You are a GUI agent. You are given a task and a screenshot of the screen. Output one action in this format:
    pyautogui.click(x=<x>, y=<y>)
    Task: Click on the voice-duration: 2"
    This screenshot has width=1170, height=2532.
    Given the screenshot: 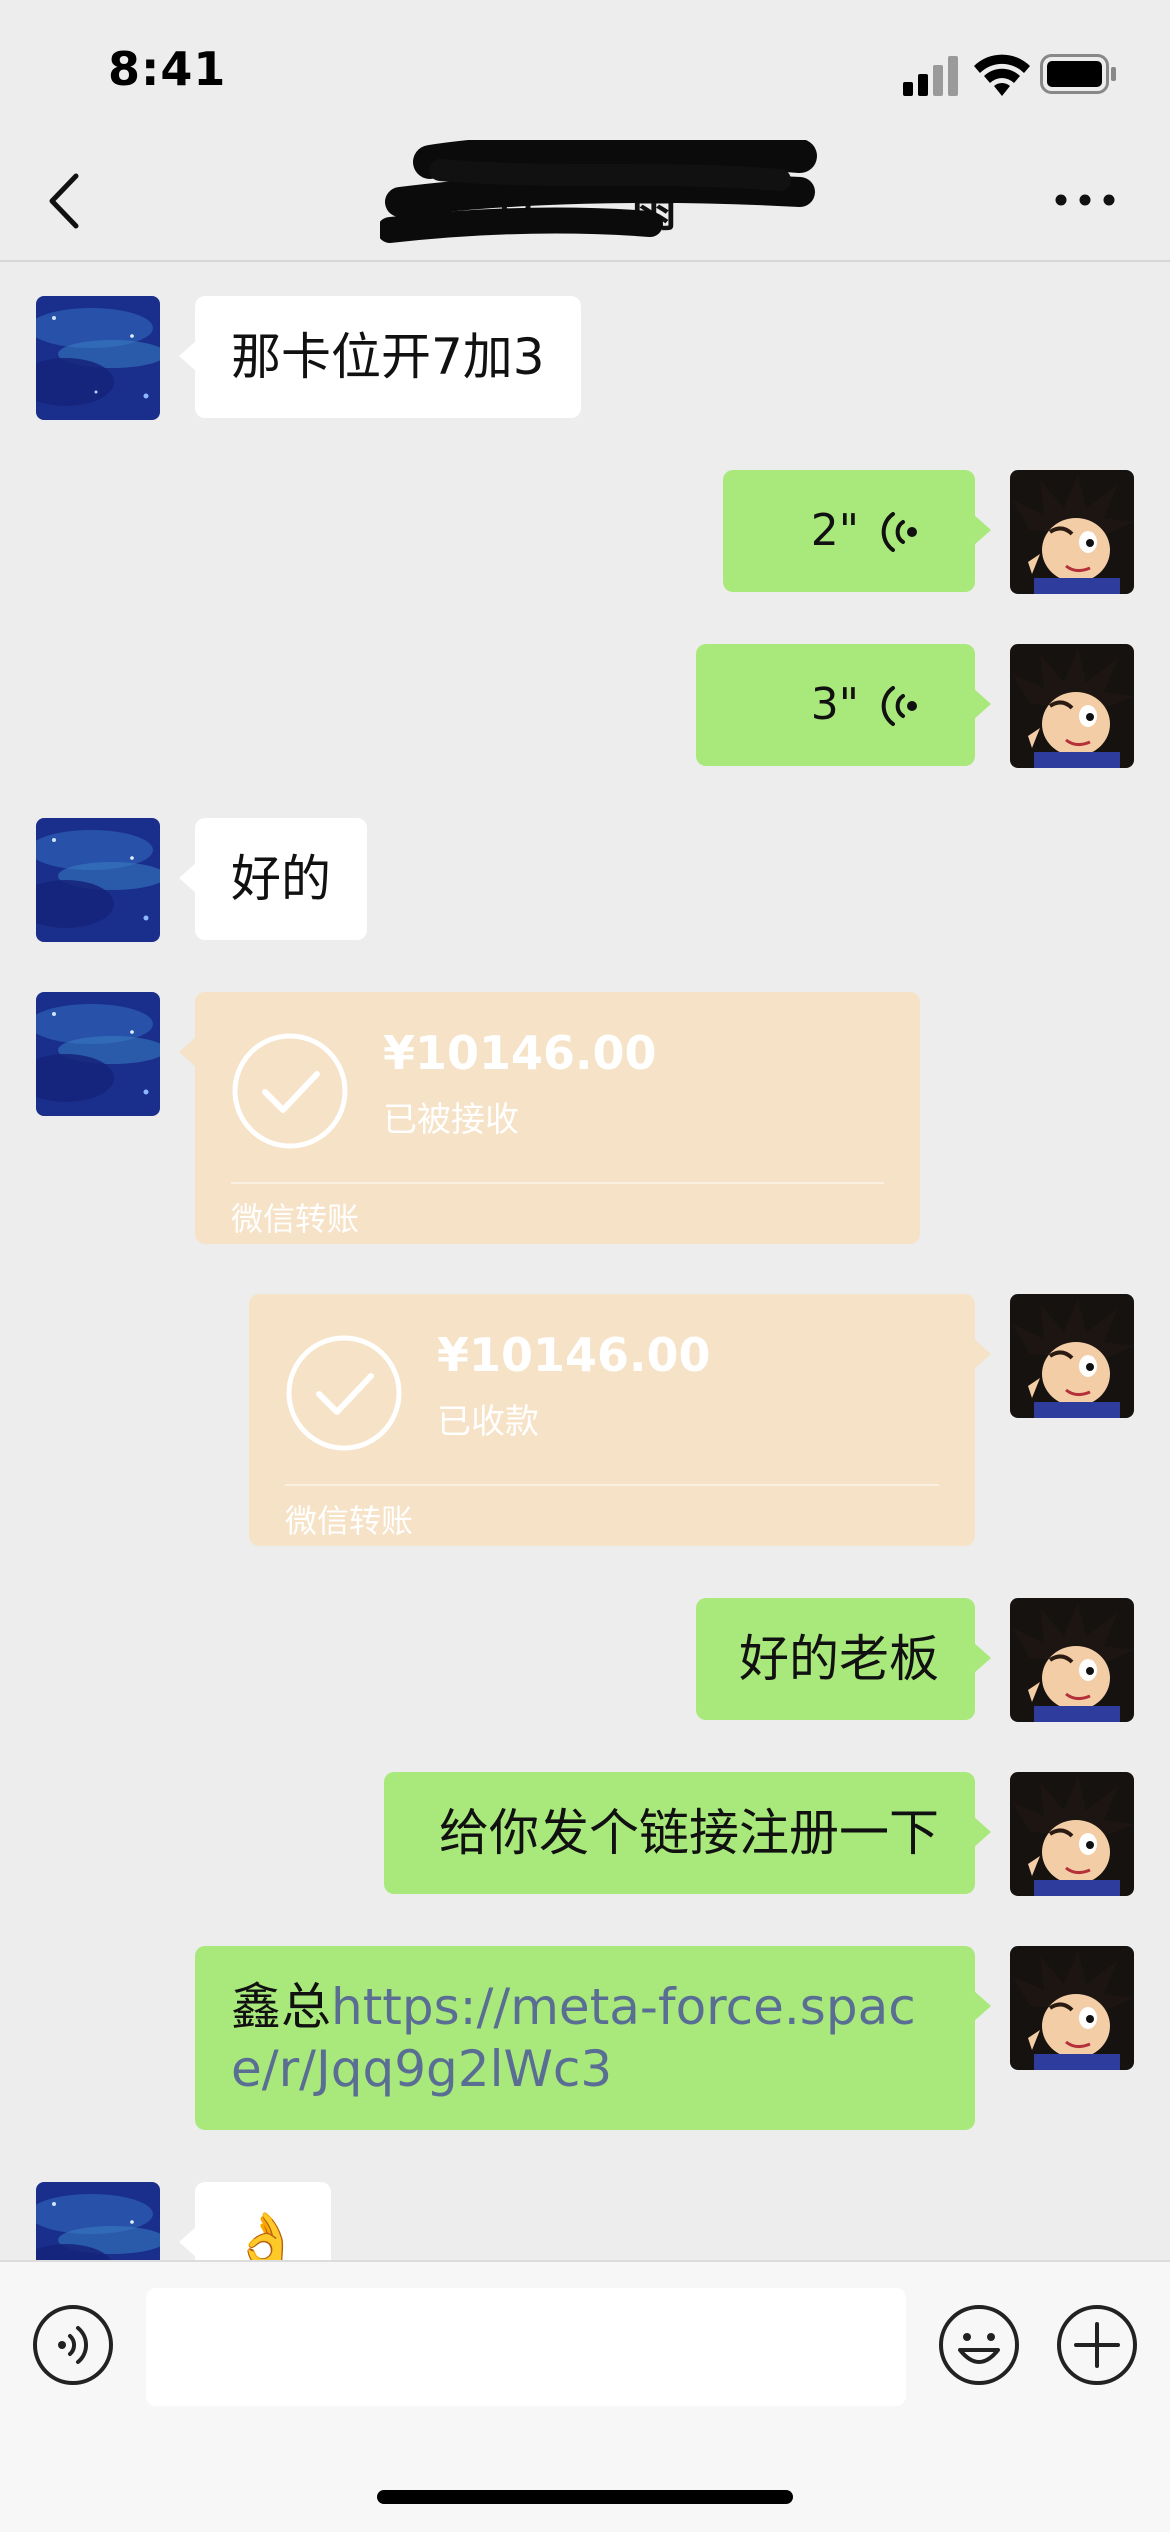 What is the action you would take?
    pyautogui.click(x=834, y=530)
    